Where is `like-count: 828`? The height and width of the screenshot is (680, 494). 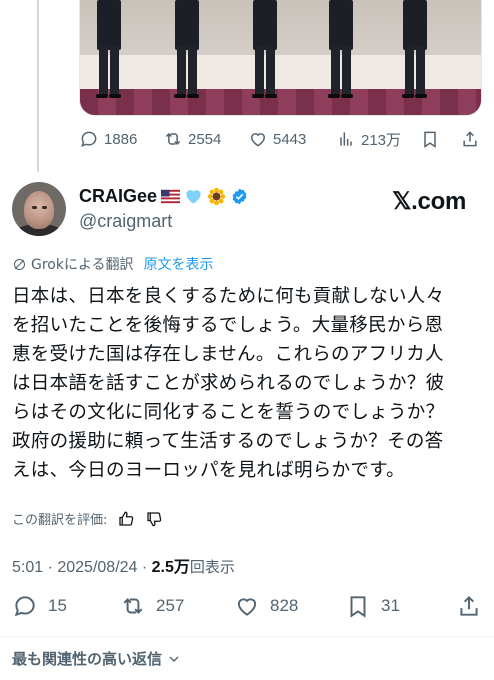 like-count: 828 is located at coordinates (284, 605).